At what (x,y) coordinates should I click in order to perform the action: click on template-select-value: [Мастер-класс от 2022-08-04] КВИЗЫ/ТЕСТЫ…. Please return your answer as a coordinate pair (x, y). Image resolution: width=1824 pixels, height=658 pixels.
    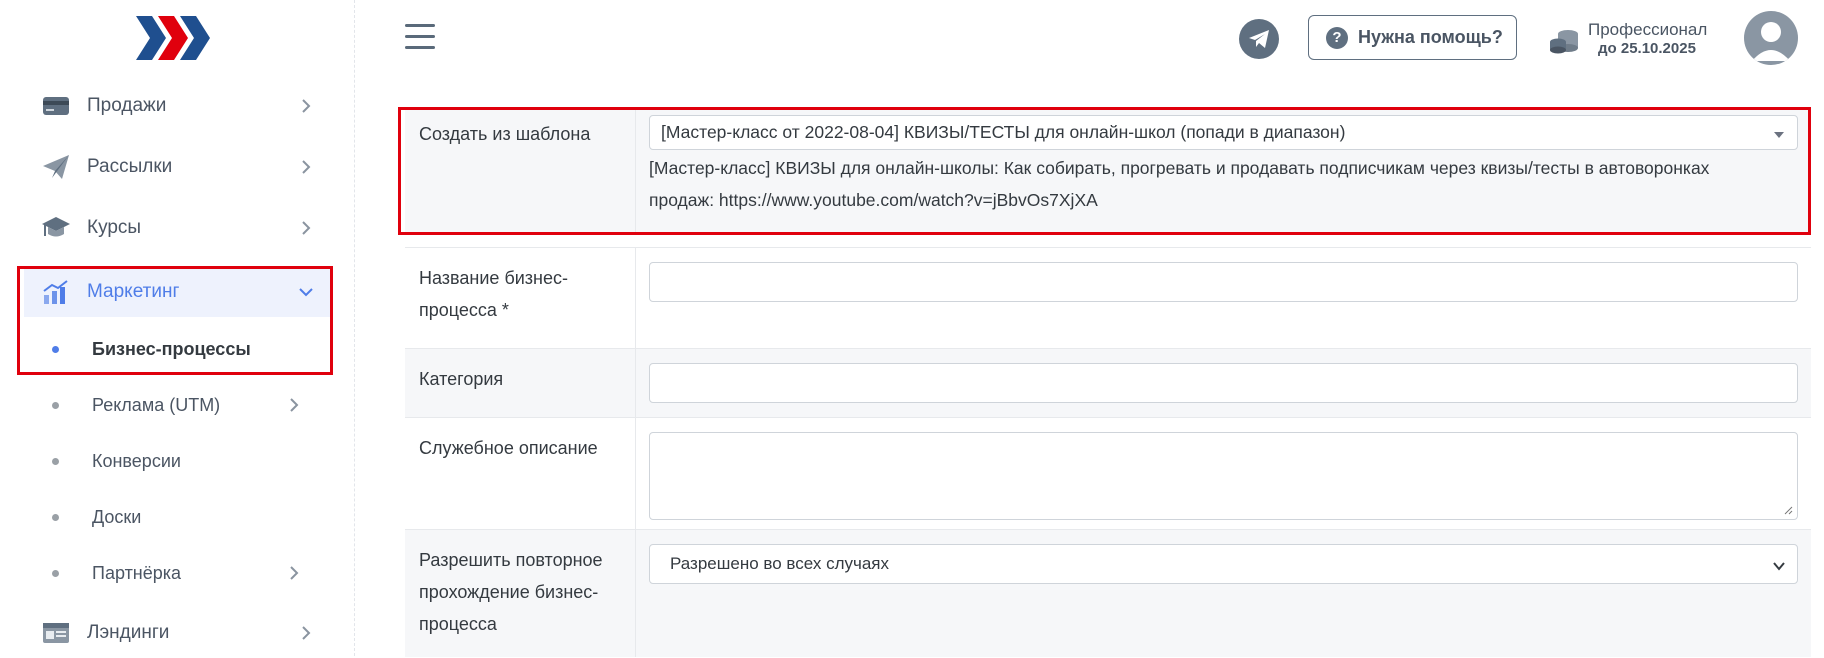
    Looking at the image, I should click on (1003, 132).